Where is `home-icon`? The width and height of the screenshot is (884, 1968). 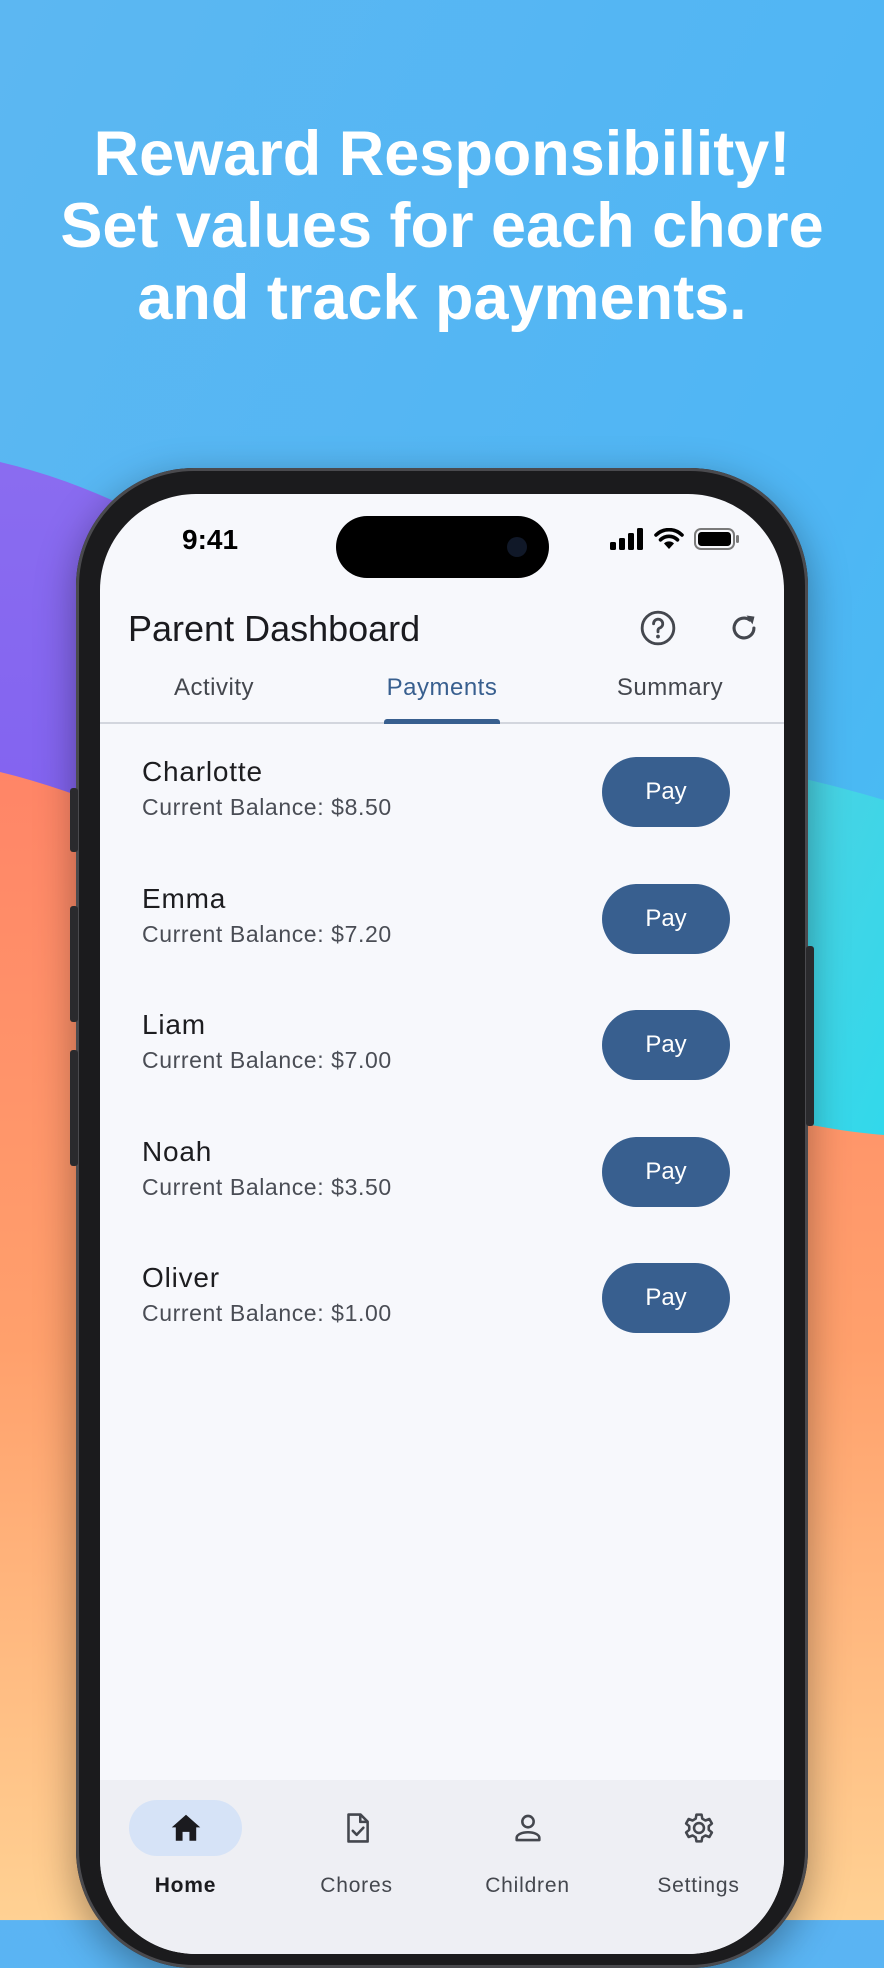 home-icon is located at coordinates (185, 1827).